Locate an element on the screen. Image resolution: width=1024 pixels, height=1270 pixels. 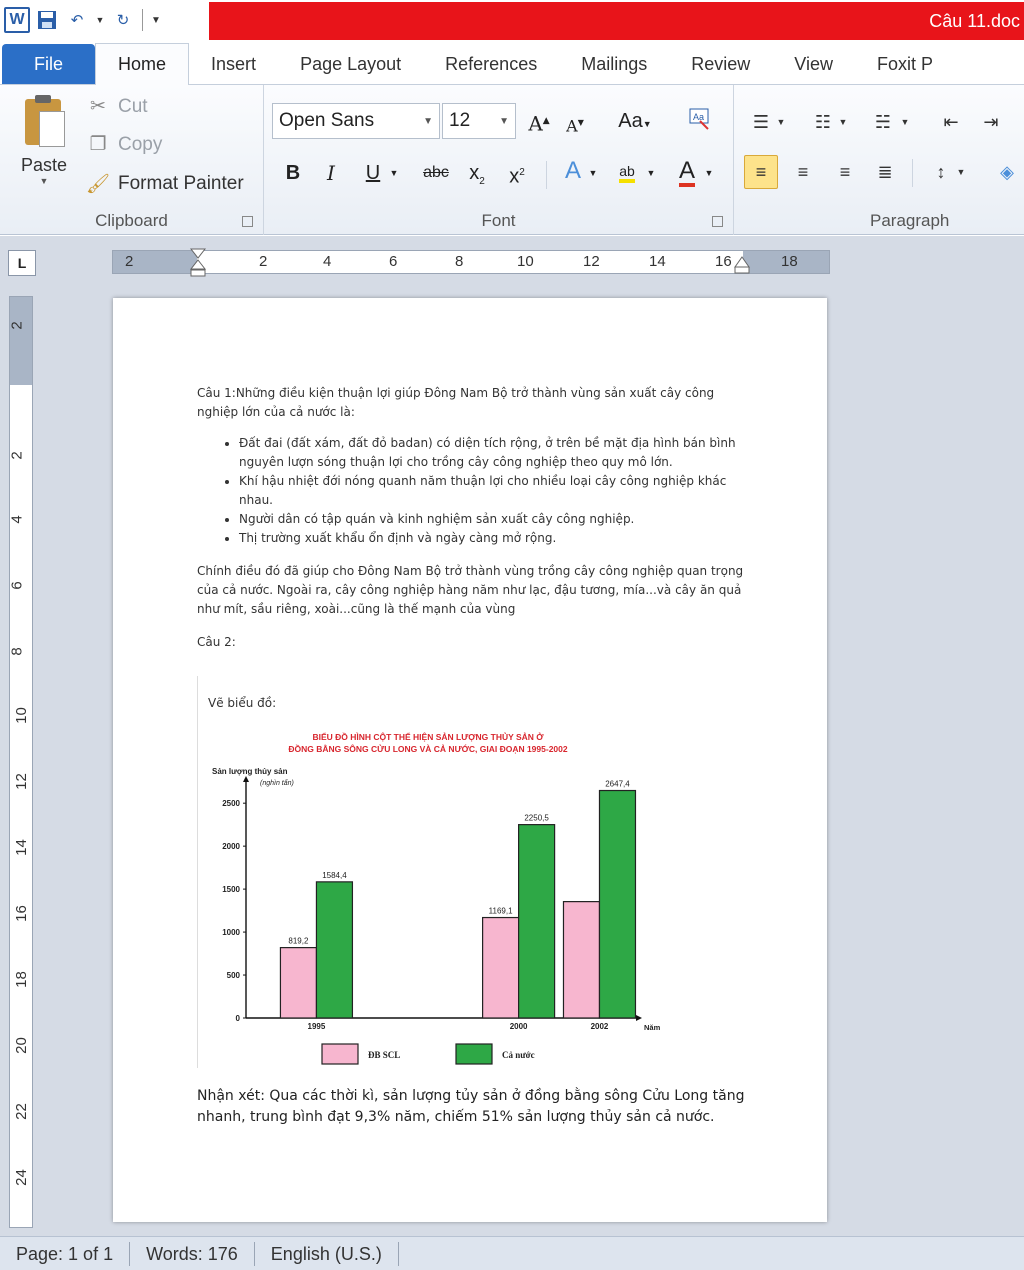
align-center-icon: ≡ is located at coordinates (803, 172).